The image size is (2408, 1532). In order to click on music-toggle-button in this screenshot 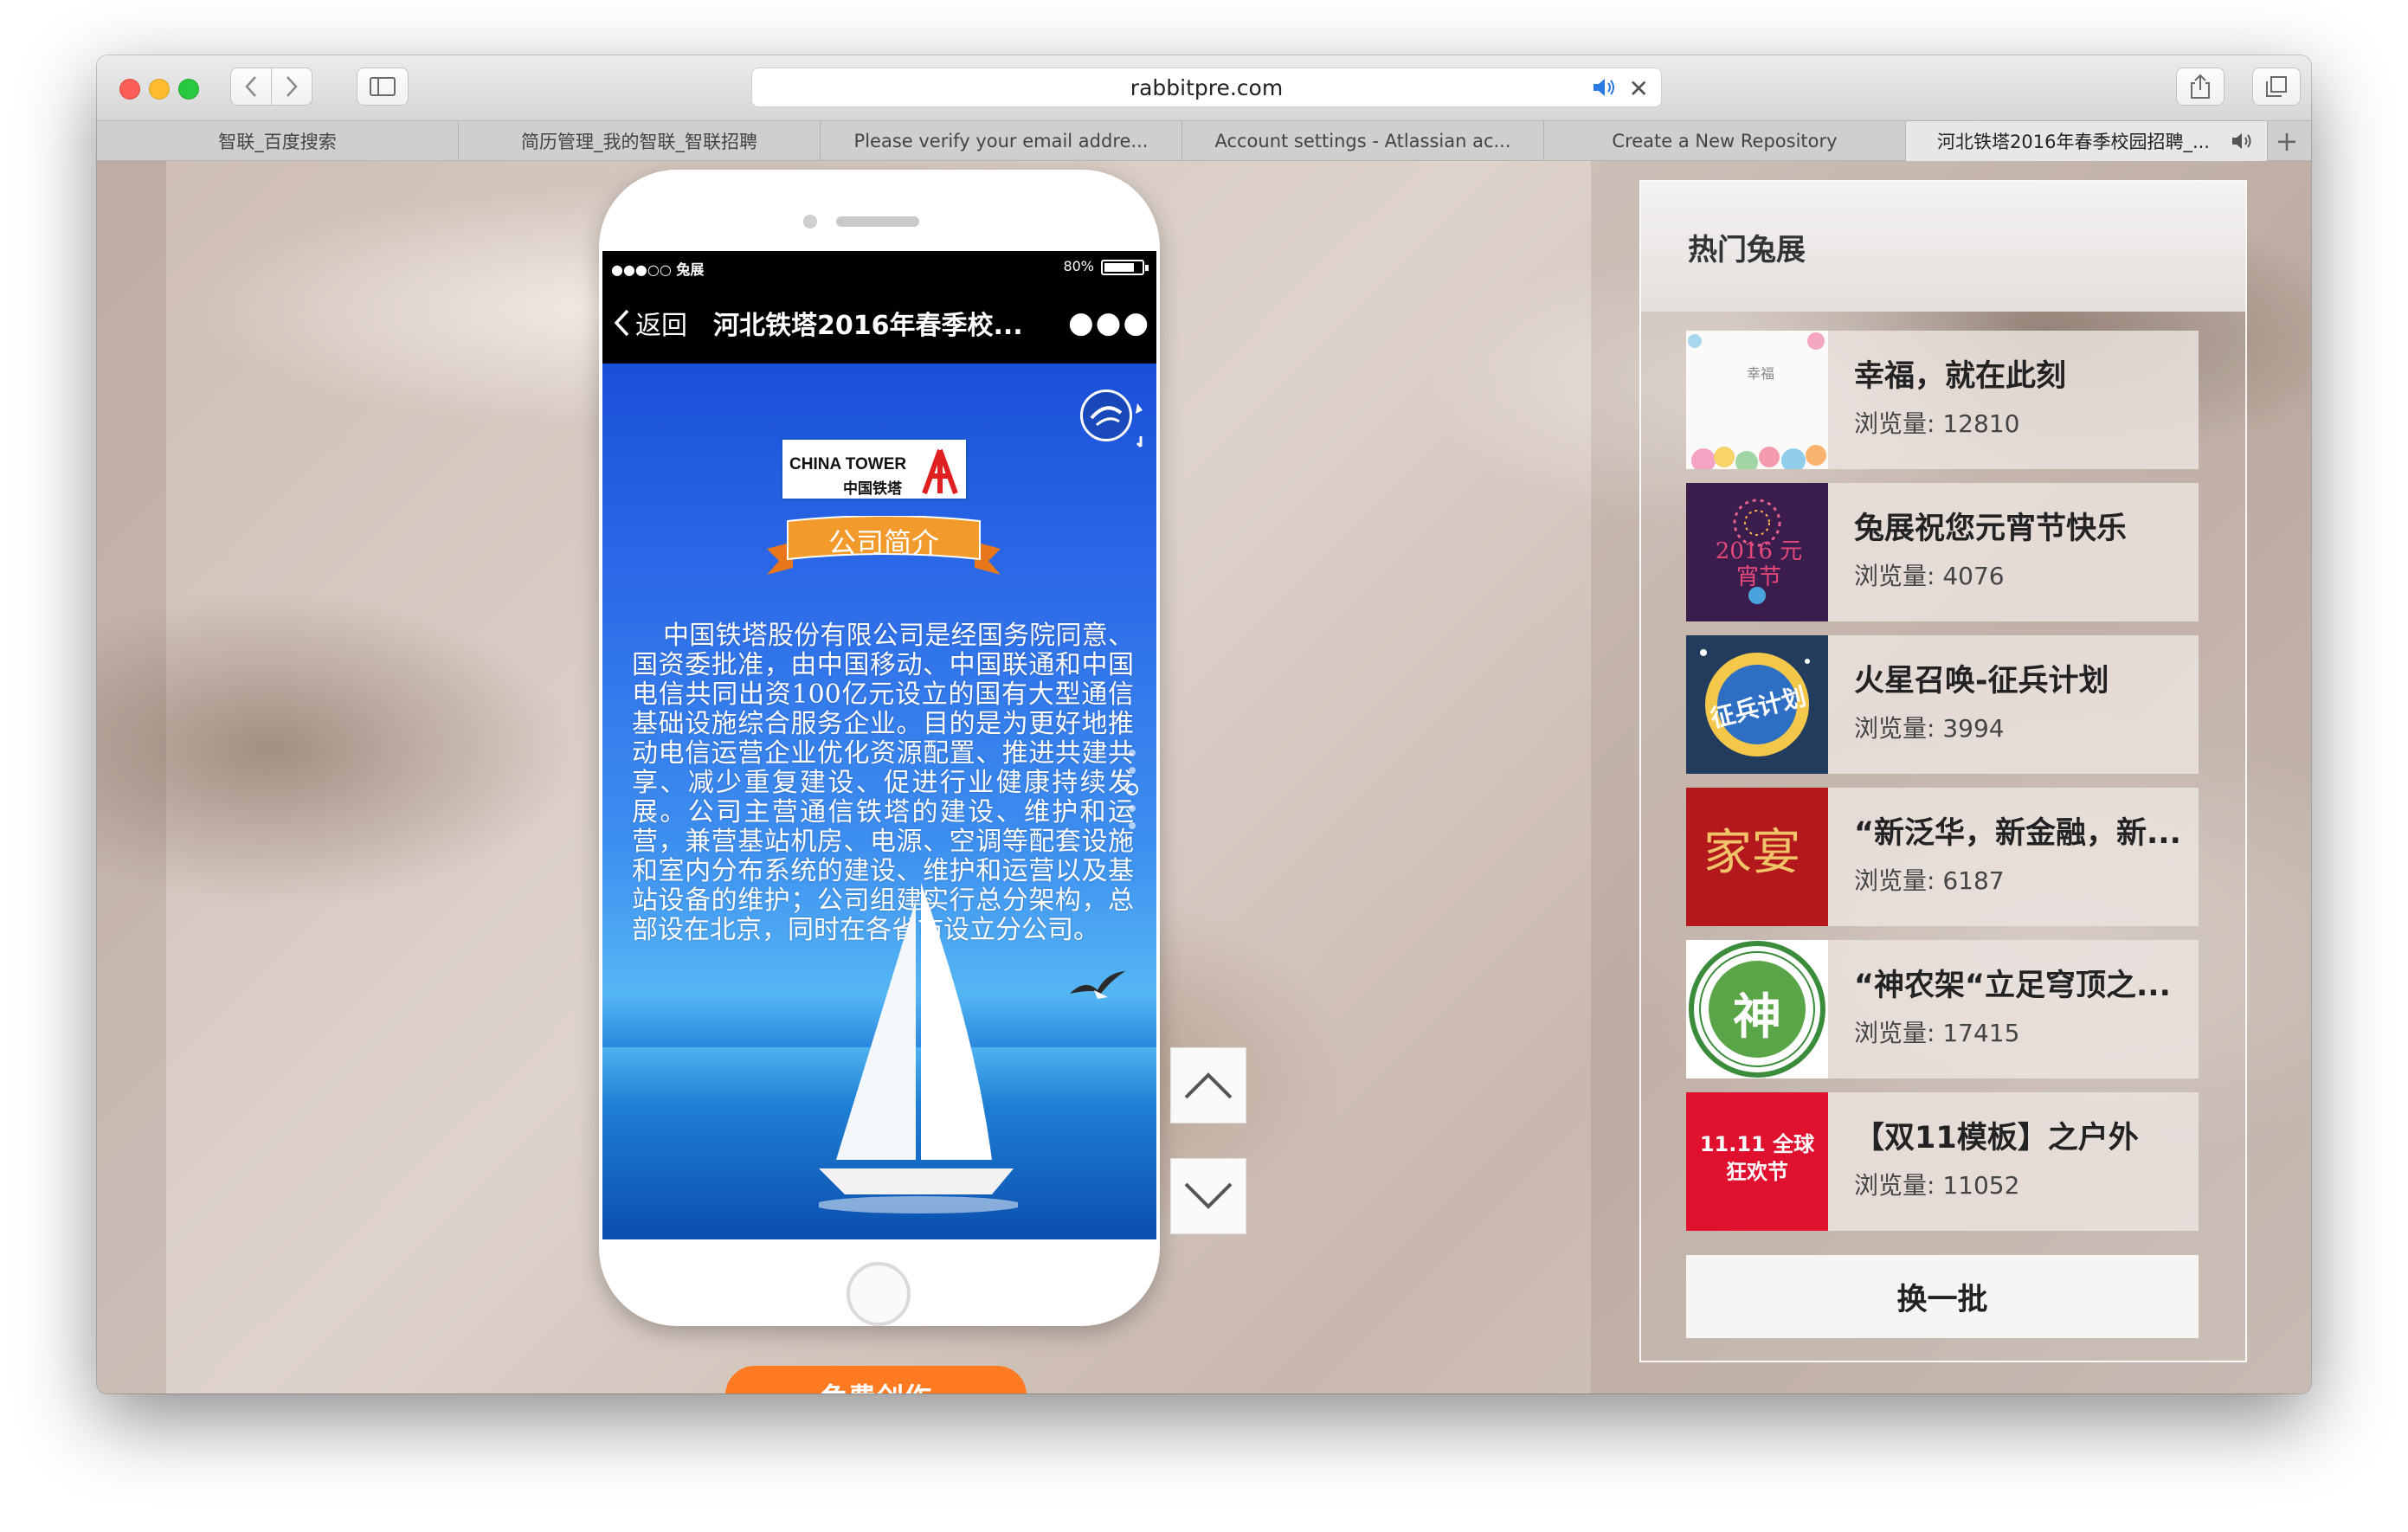, I will do `click(1106, 415)`.